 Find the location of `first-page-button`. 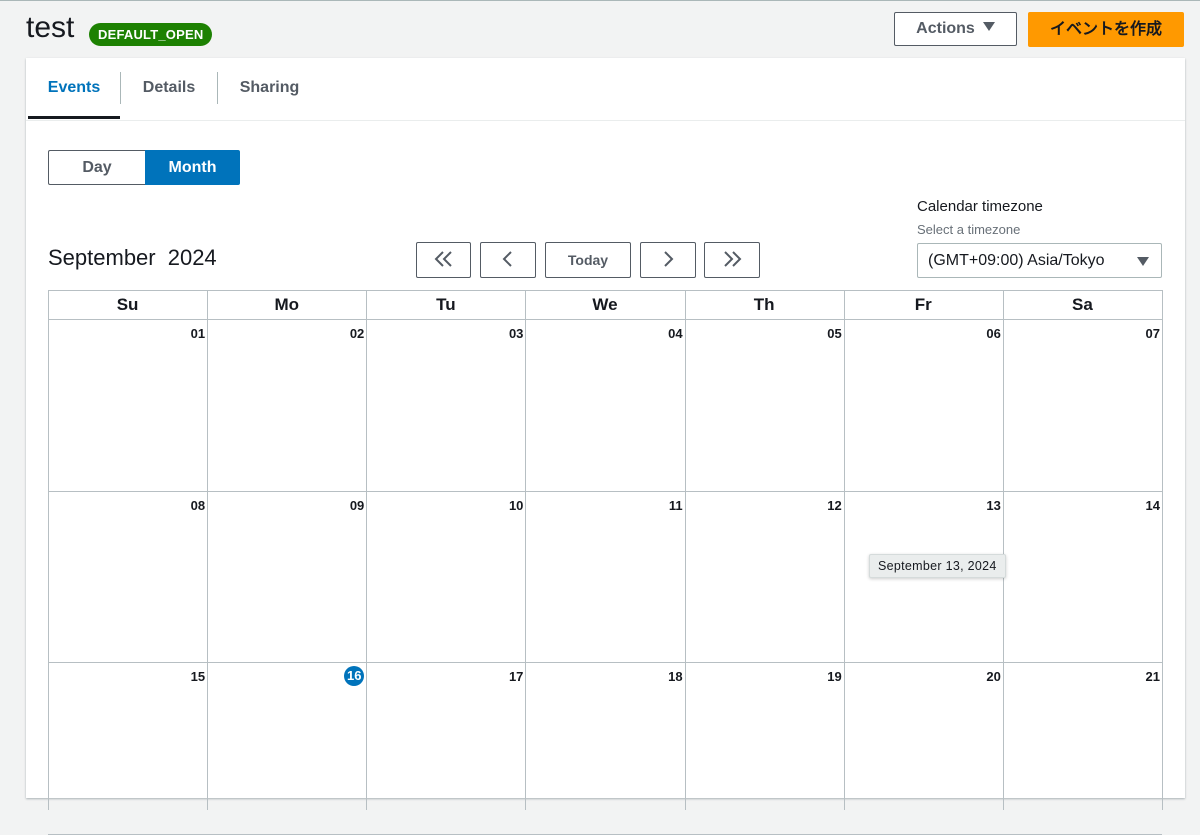

first-page-button is located at coordinates (443, 260).